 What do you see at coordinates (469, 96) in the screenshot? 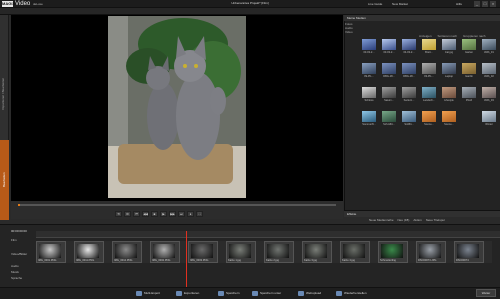
I see `media-thumbnail: Pferd` at bounding box center [469, 96].